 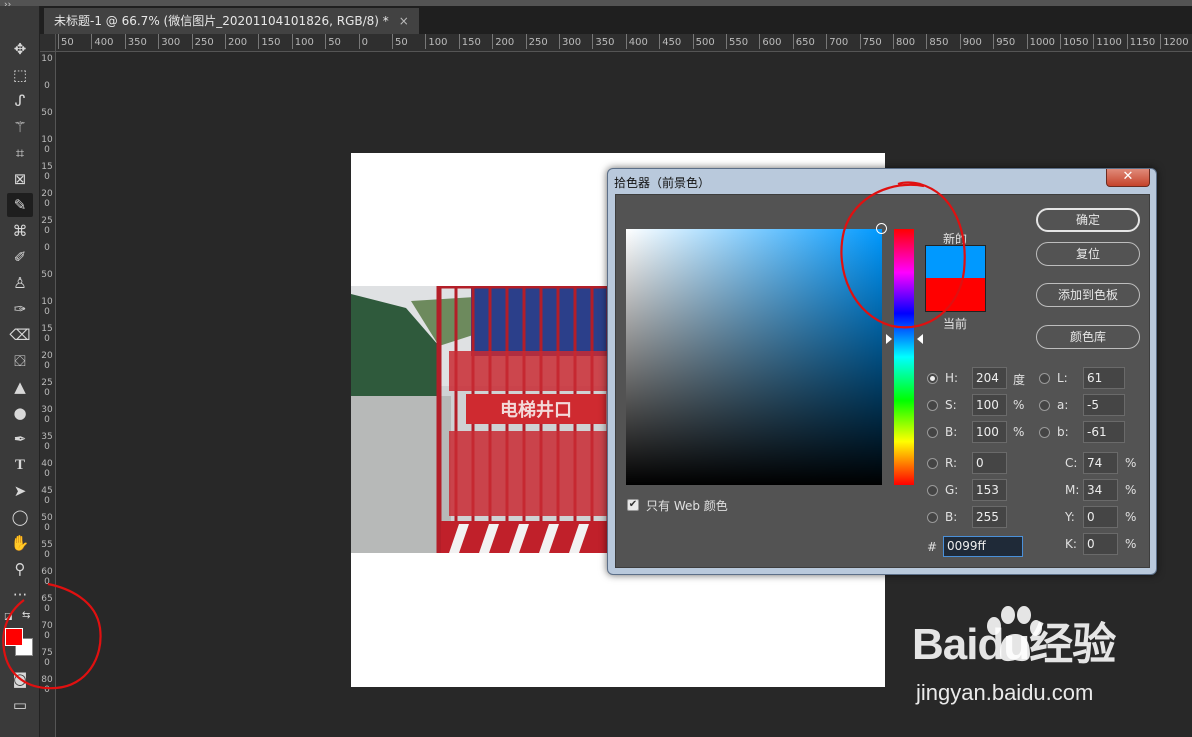 What do you see at coordinates (26, 615) in the screenshot?
I see `swap-colors-icon: ⇆` at bounding box center [26, 615].